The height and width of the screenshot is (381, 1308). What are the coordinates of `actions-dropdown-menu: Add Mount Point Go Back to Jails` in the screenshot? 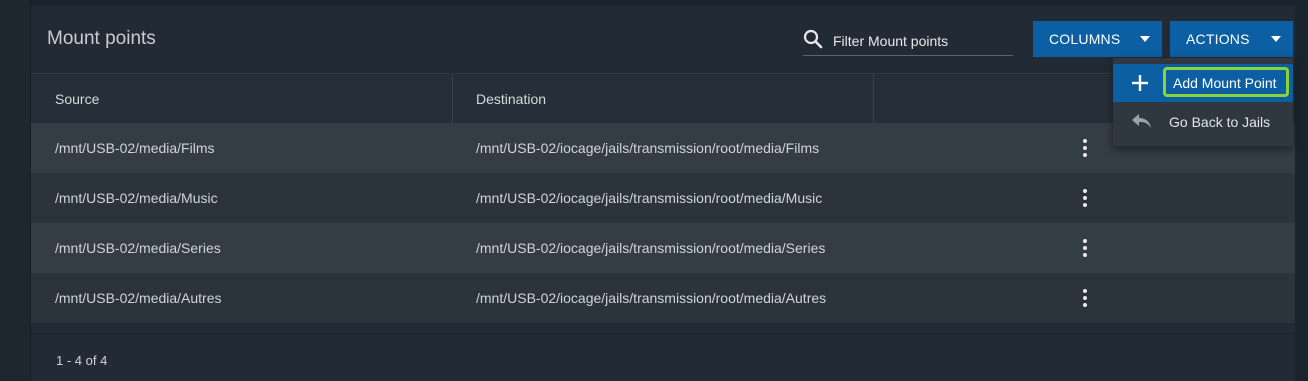 It's located at (1203, 102).